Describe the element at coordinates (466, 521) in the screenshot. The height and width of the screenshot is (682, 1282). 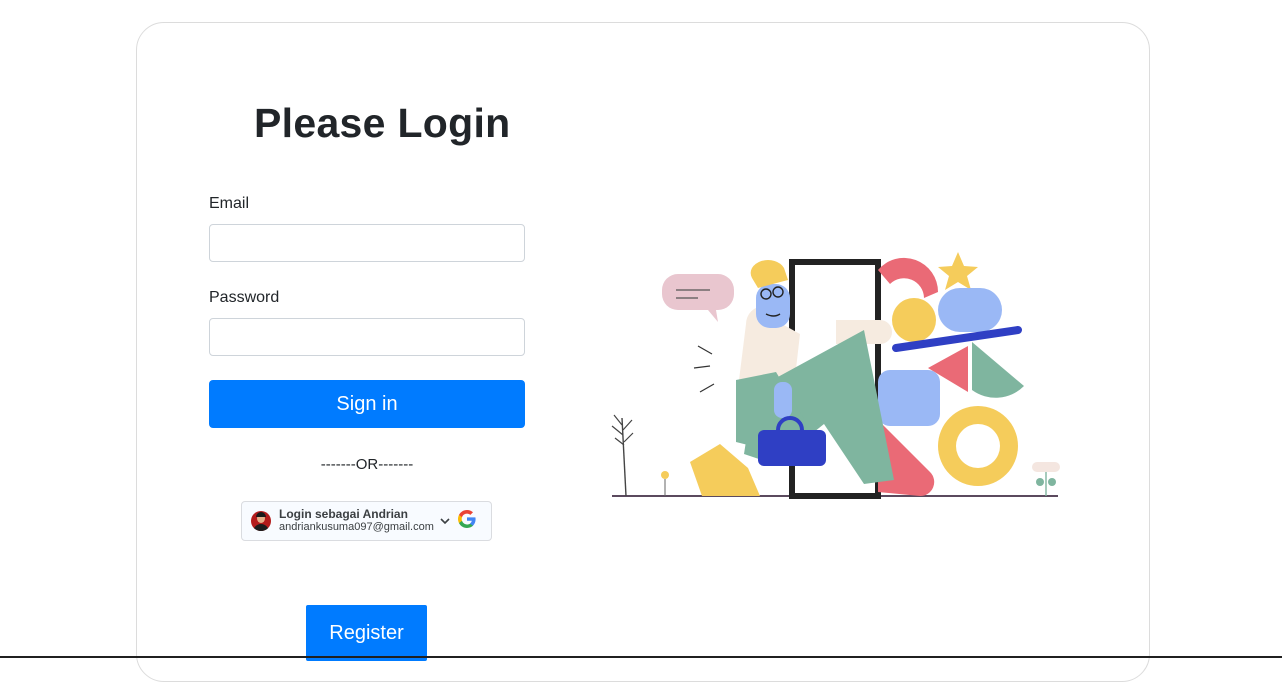
I see `google-logo-icon` at that location.